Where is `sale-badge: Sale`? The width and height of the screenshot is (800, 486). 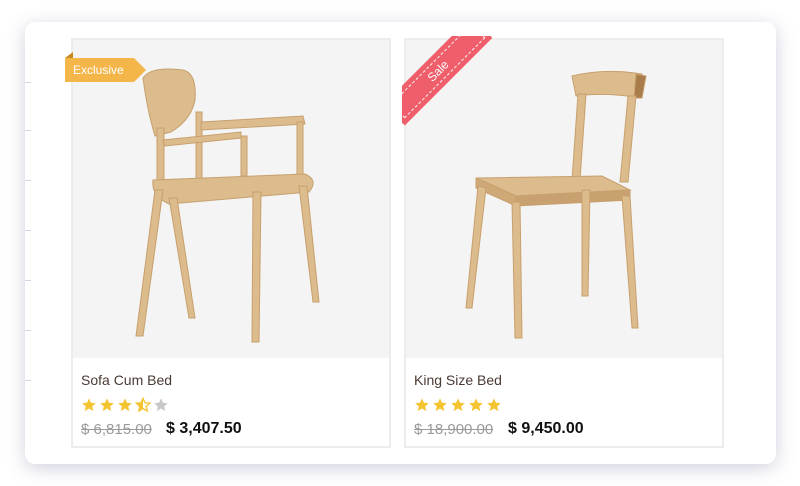 sale-badge: Sale is located at coordinates (446, 79).